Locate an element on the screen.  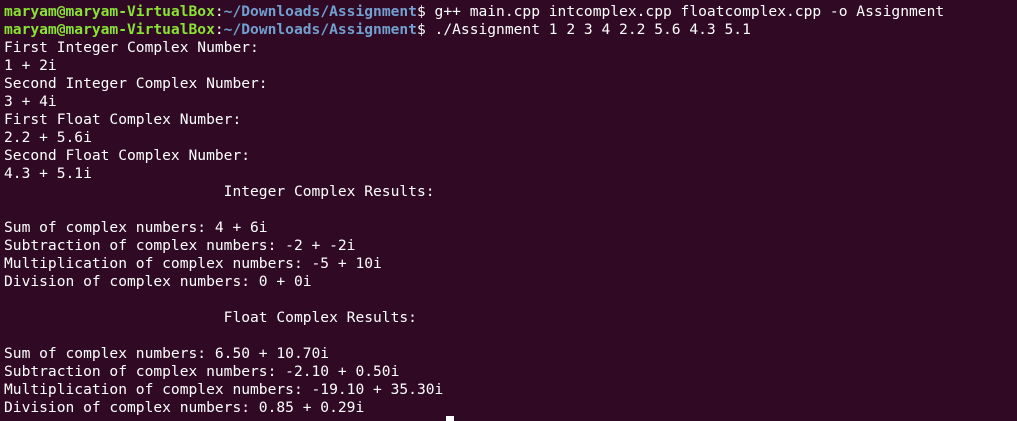
output-line: 1 + 2i is located at coordinates (30, 65).